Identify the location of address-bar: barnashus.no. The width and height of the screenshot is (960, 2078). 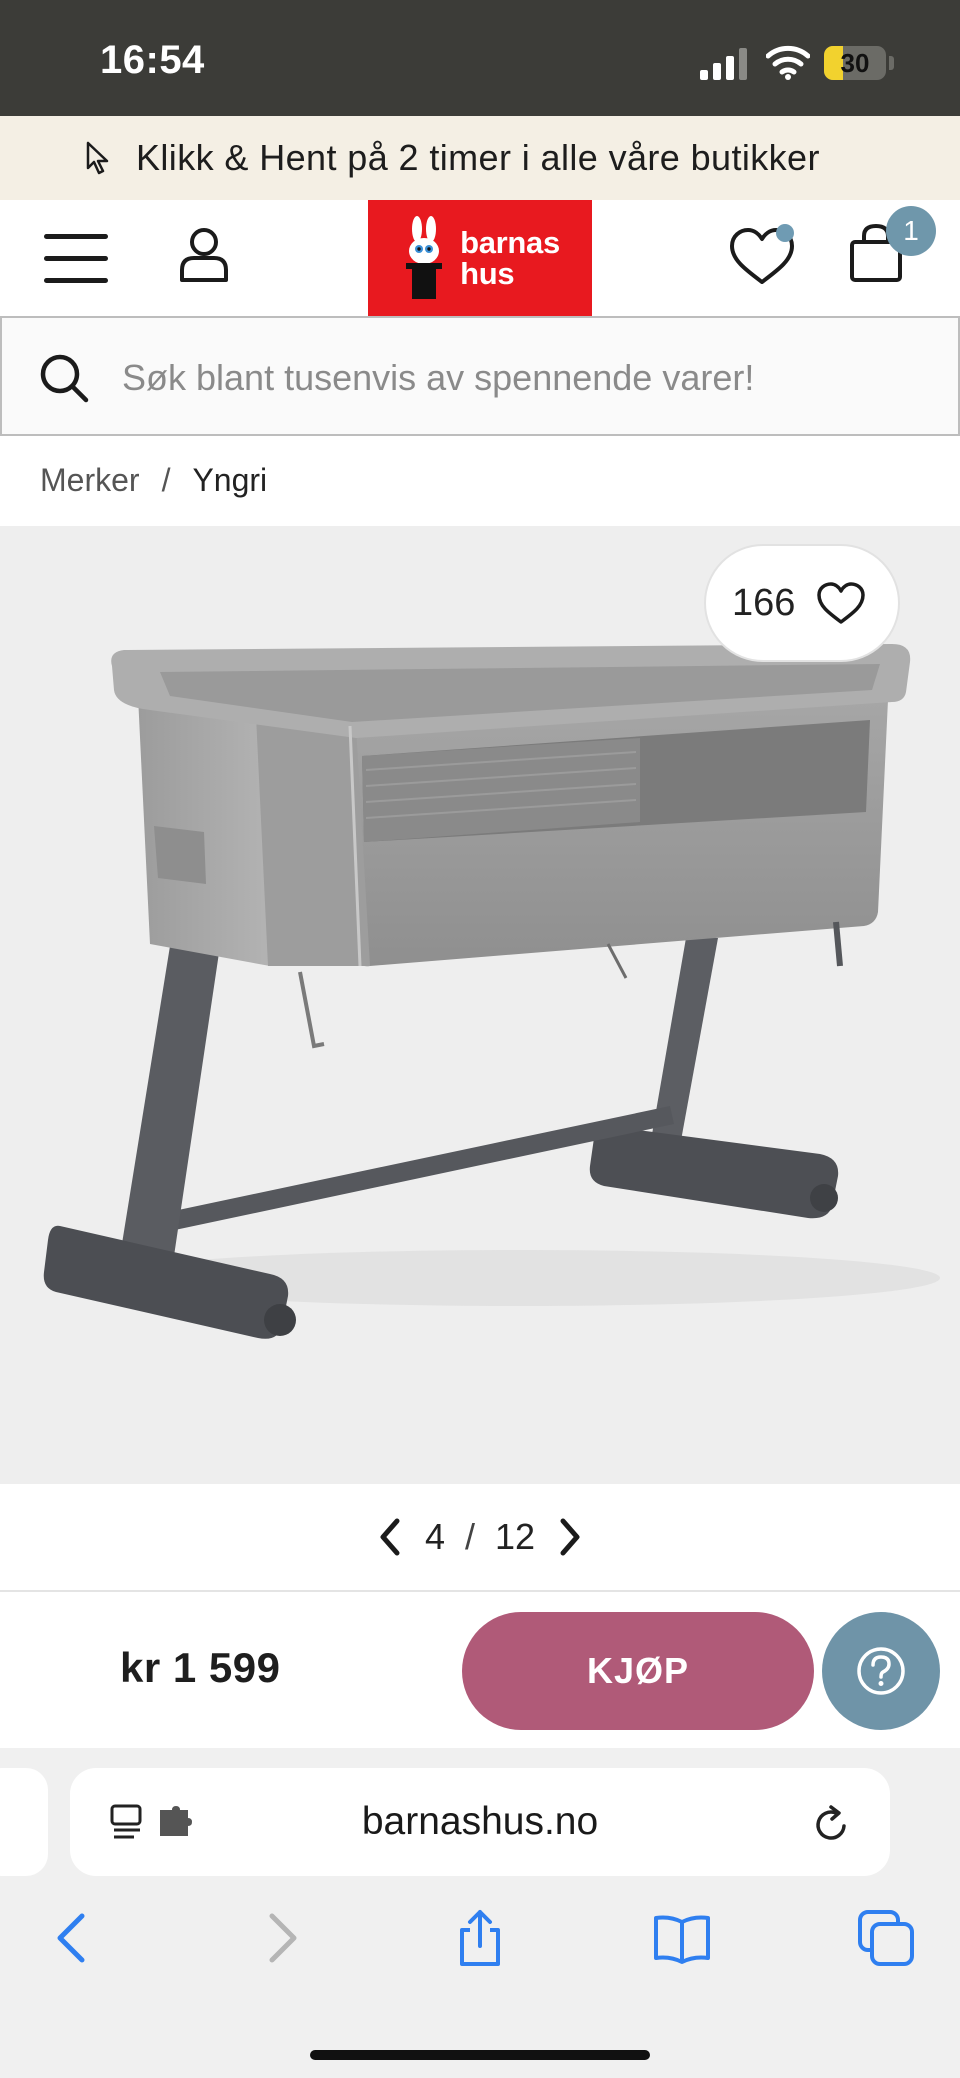
(480, 1822).